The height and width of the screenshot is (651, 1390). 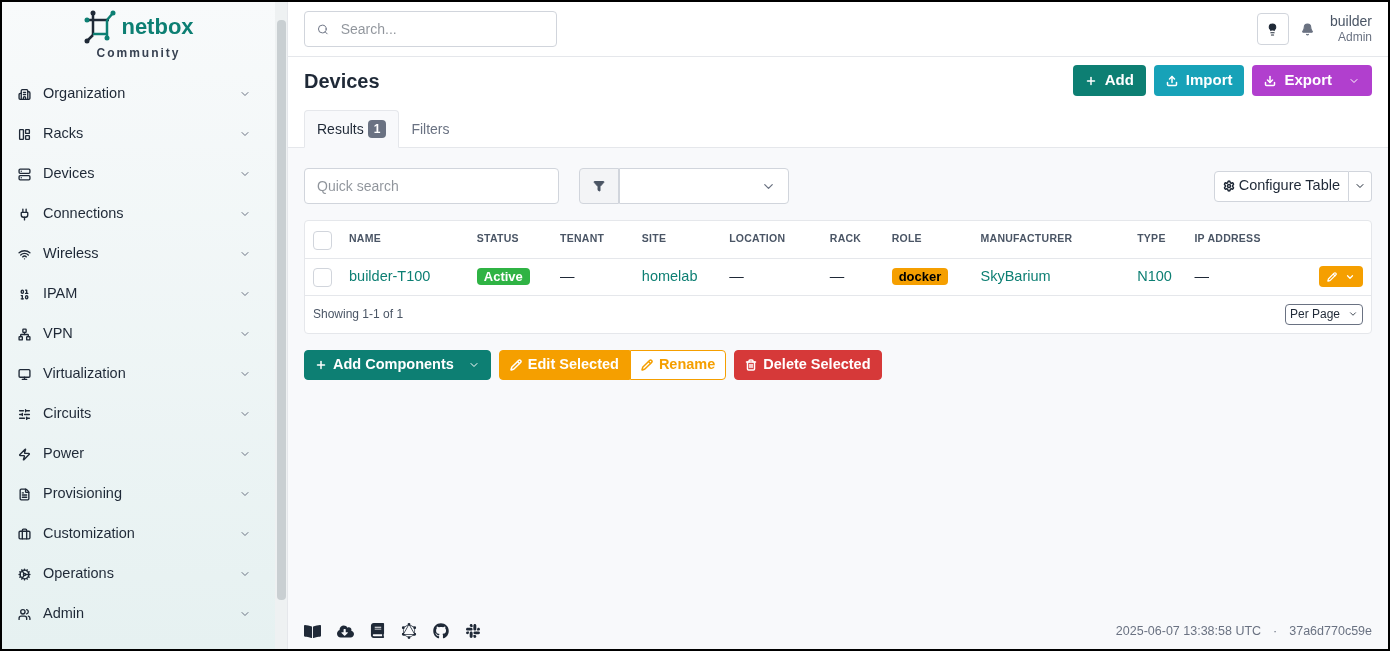 I want to click on wifi-icon, so click(x=24, y=254).